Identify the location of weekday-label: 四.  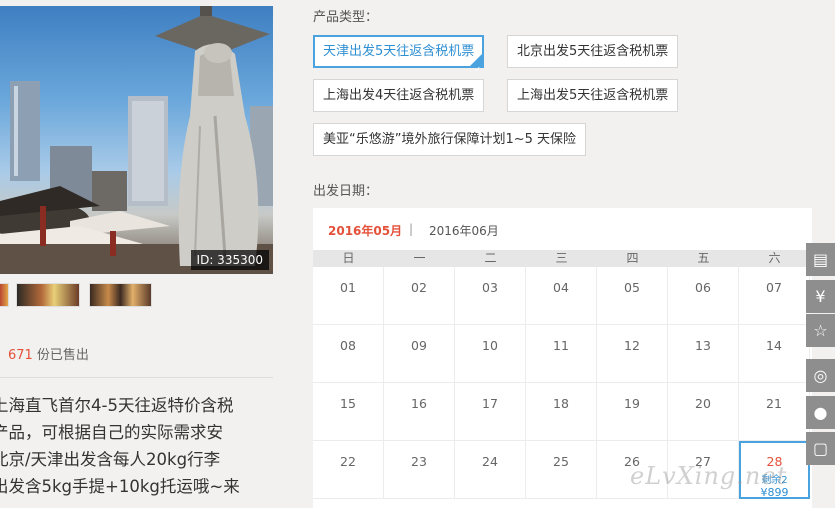
(632, 258).